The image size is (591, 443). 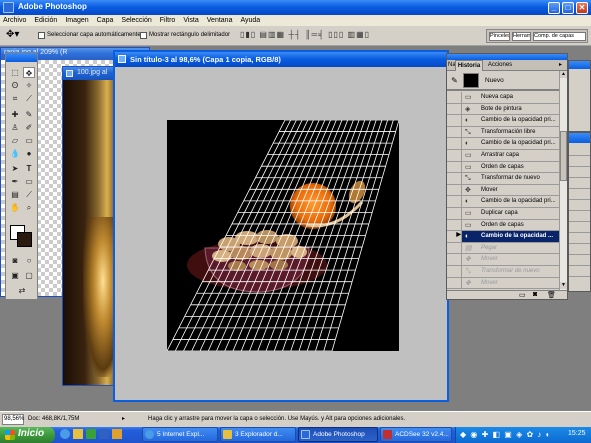 I want to click on background-color-swatch, so click(x=24, y=239).